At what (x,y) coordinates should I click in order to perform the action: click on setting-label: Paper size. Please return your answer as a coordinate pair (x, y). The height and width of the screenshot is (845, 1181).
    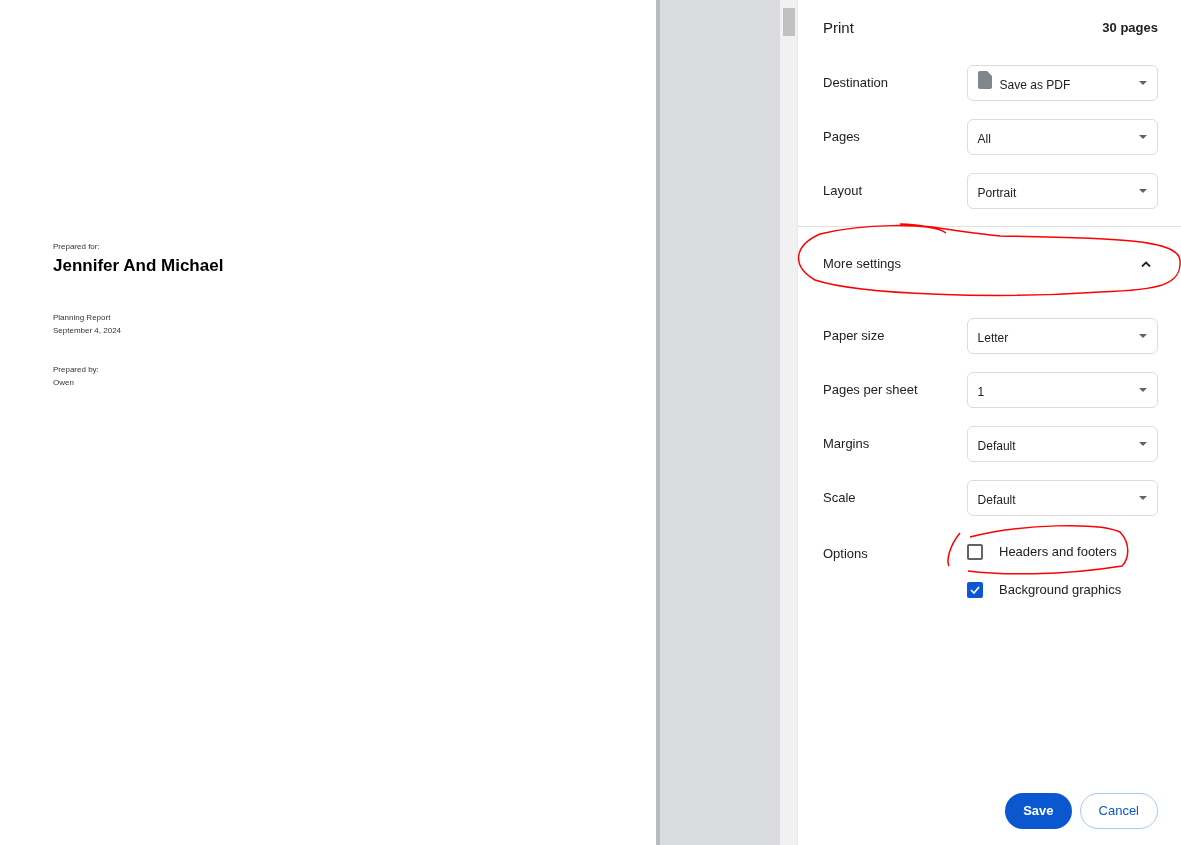
    Looking at the image, I should click on (854, 336).